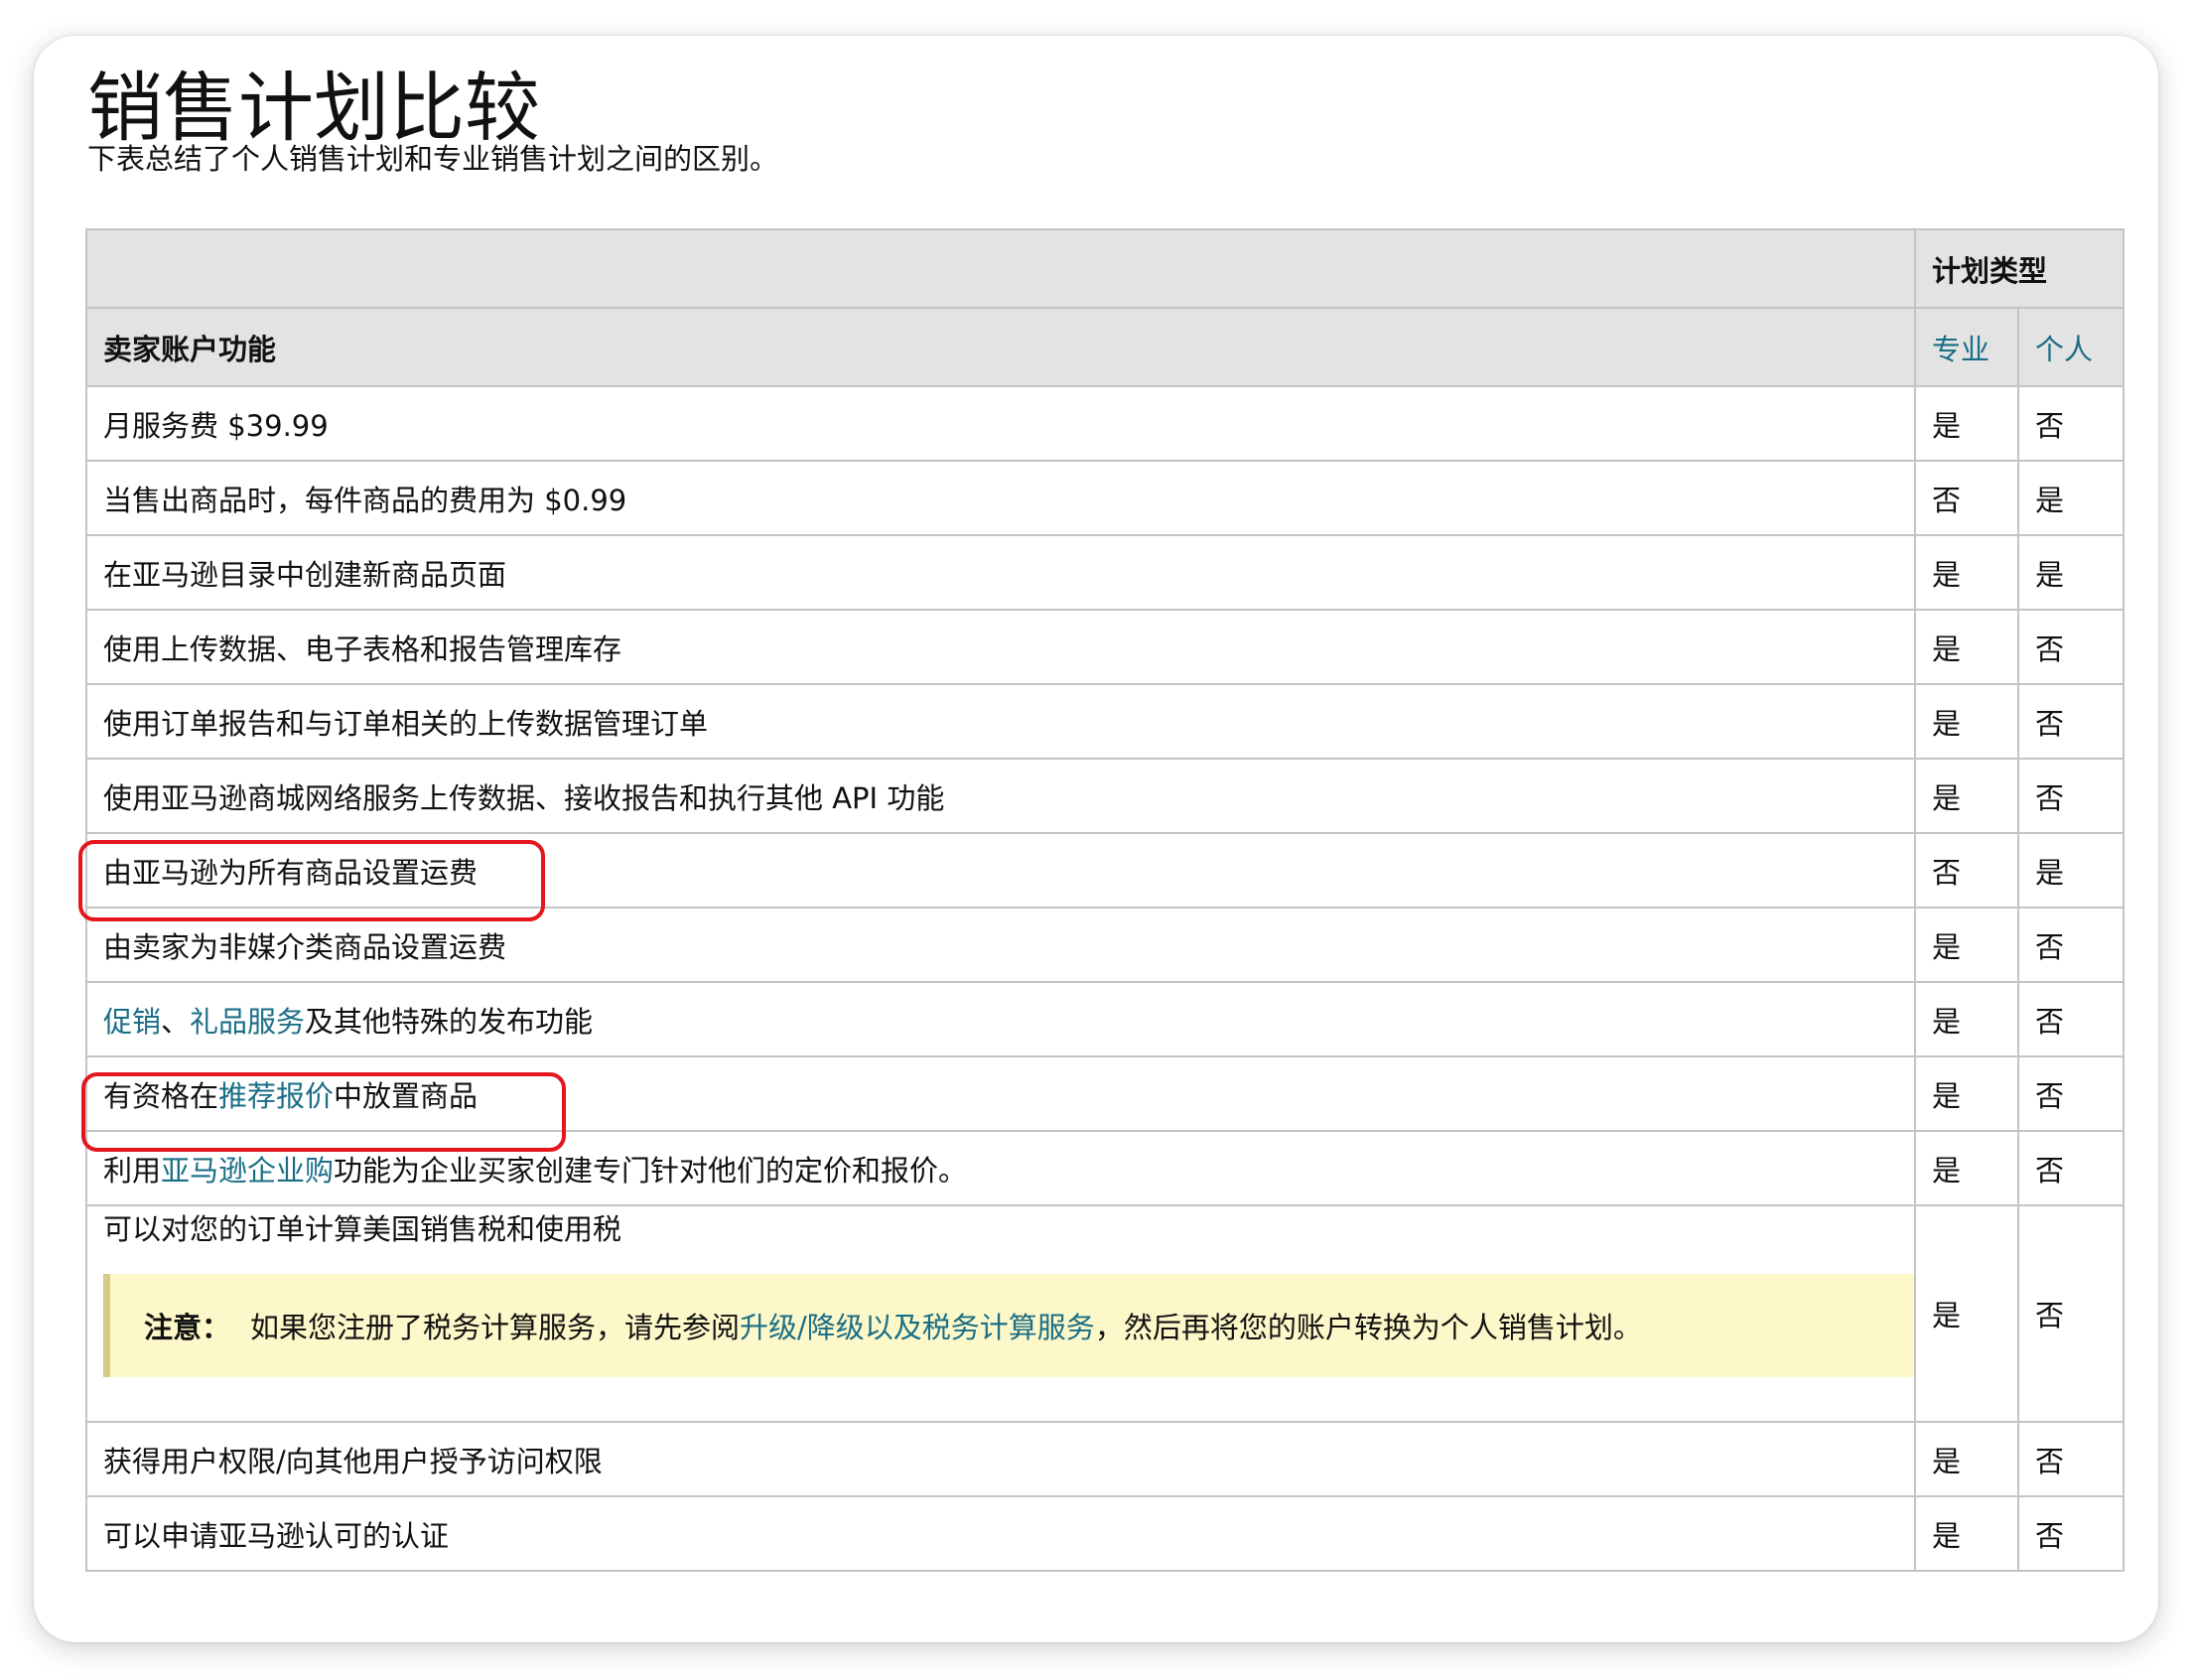  I want to click on feature-cell: 月服务费 $39.99, so click(1000, 423).